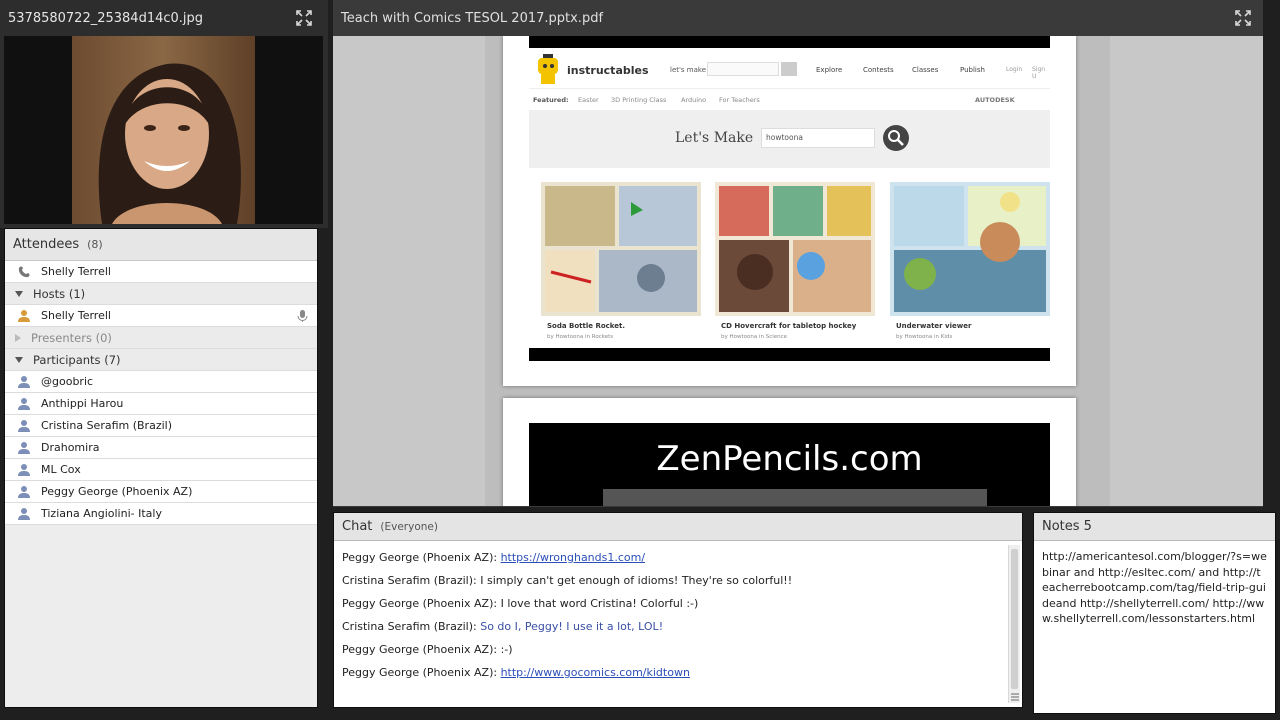  I want to click on login-link: Login, so click(1014, 69).